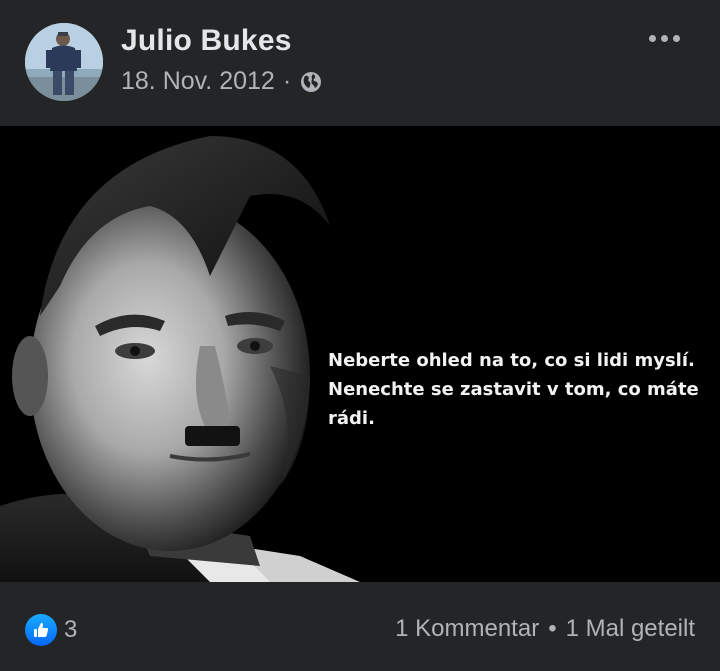 The image size is (720, 671). I want to click on reaction-count: 3, so click(71, 629).